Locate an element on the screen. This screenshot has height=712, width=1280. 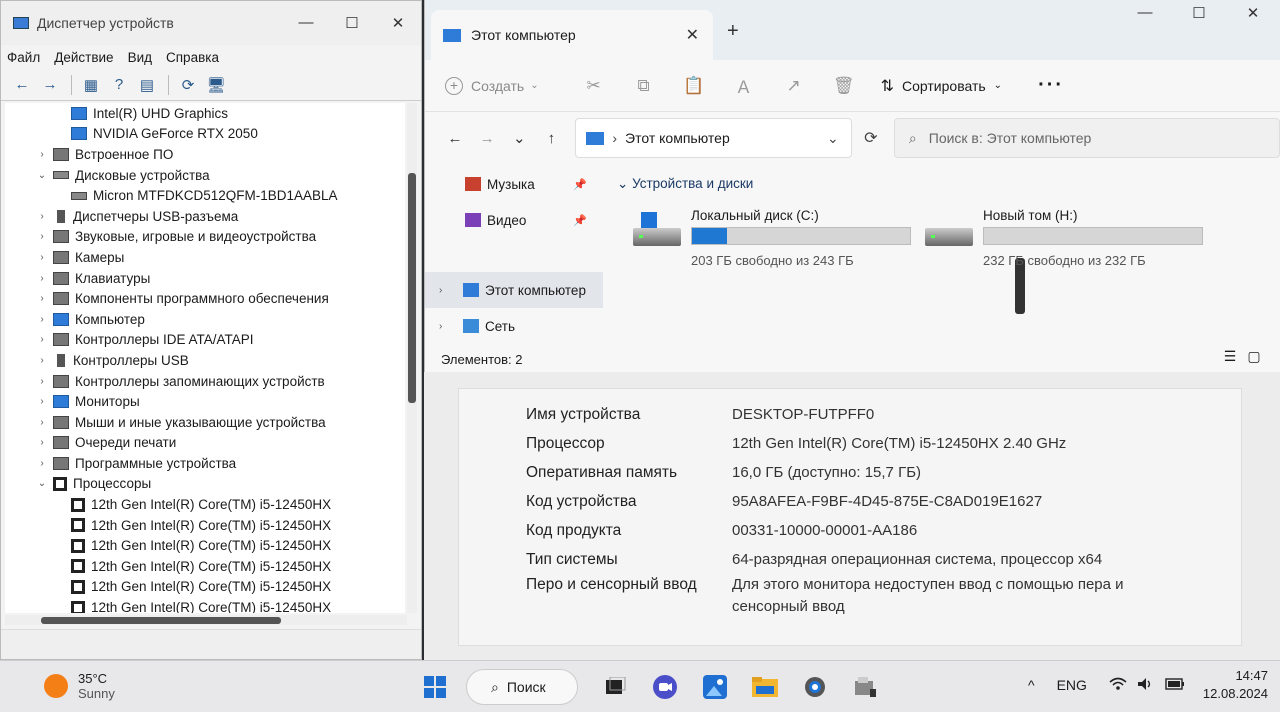
device-tree-item: › Контроллеры IDE ATA/ATAPI is located at coordinates (205, 340).